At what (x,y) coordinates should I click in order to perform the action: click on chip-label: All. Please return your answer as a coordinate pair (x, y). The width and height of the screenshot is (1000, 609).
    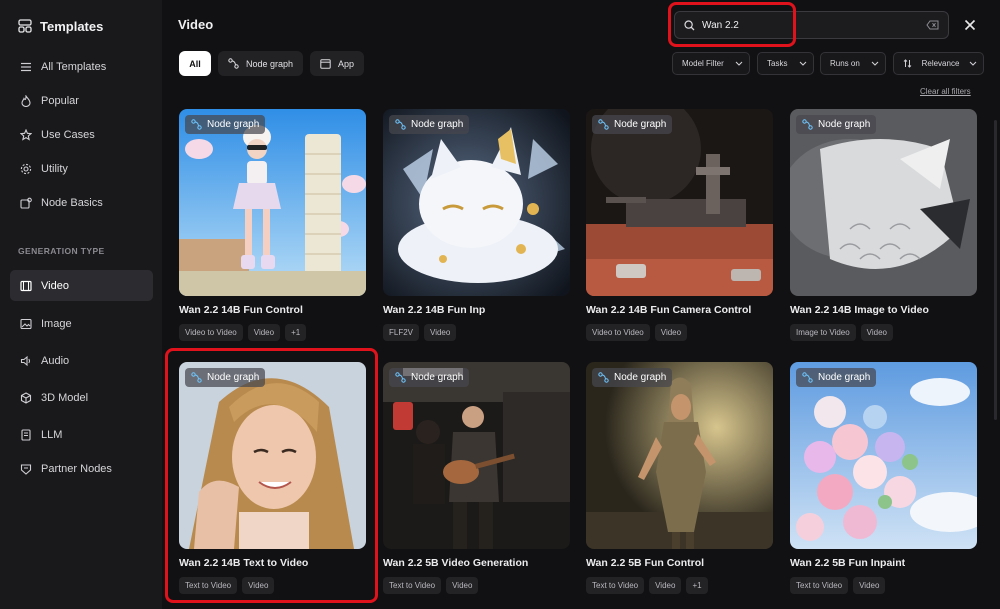
    Looking at the image, I should click on (195, 63).